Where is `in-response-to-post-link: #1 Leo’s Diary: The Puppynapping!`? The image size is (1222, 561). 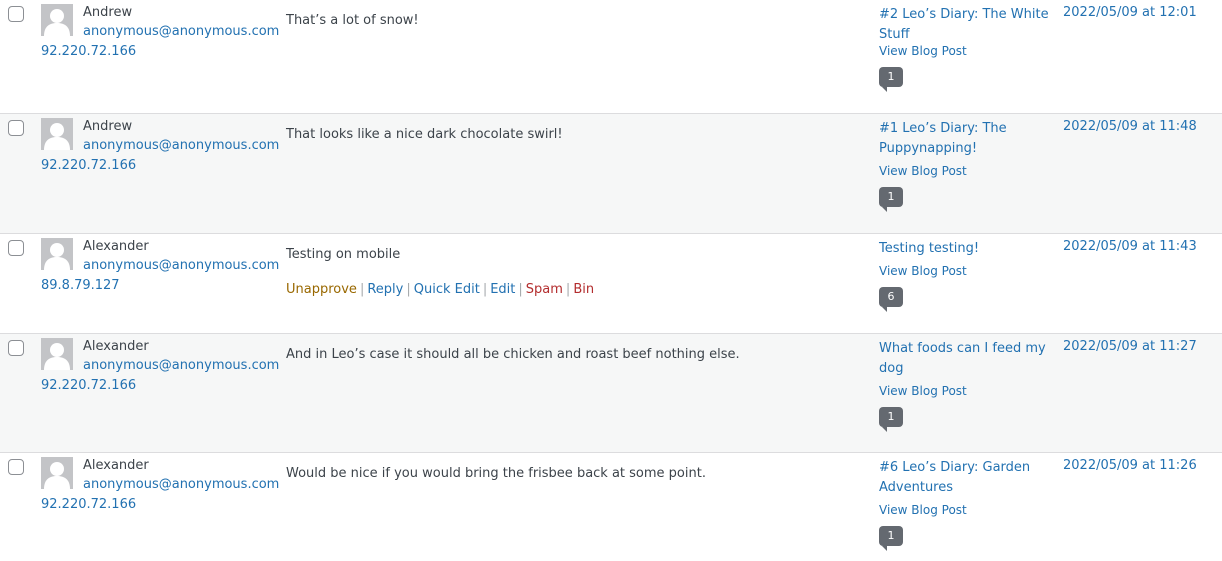
in-response-to-post-link: #1 Leo’s Diary: The Puppynapping! is located at coordinates (964, 139).